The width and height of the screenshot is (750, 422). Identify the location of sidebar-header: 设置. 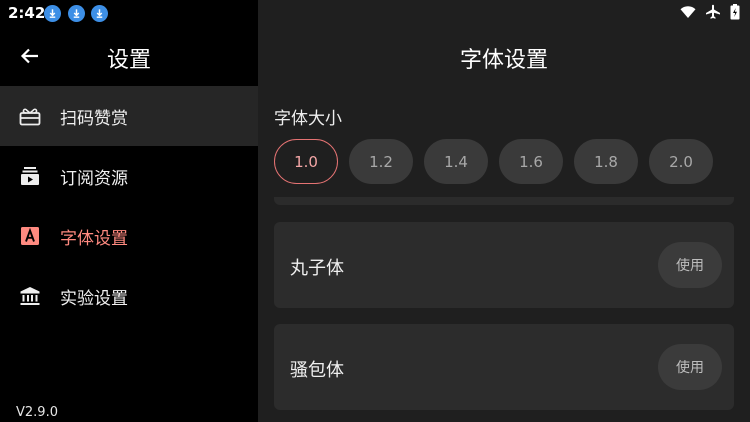
(129, 56).